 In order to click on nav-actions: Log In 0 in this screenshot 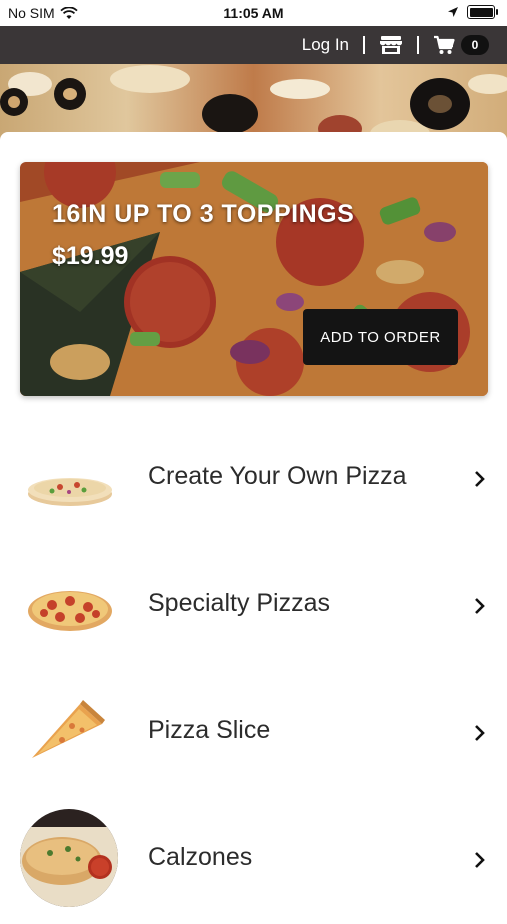, I will do `click(395, 45)`.